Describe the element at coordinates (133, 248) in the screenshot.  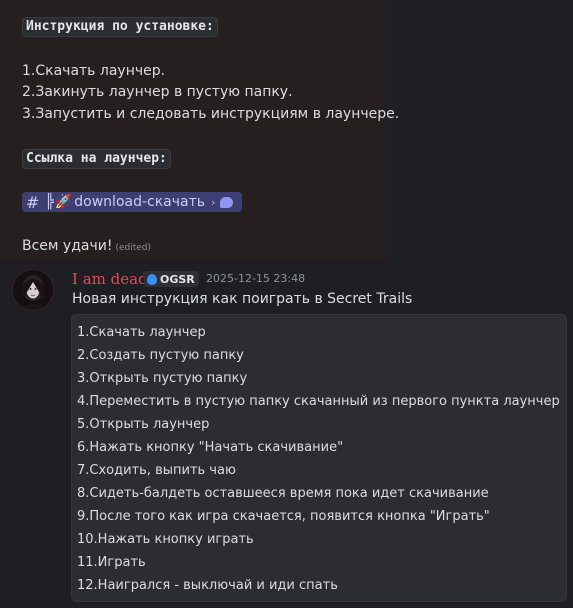
I see `edited-label: (edited)` at that location.